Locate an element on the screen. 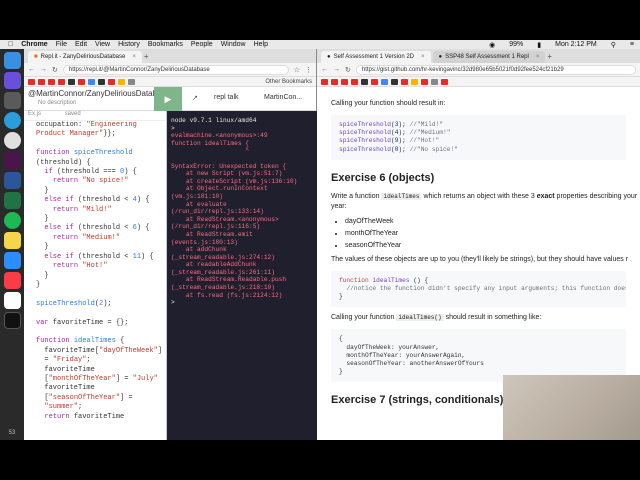 This screenshot has height=480, width=640. share-icon: ↗ is located at coordinates (195, 98).